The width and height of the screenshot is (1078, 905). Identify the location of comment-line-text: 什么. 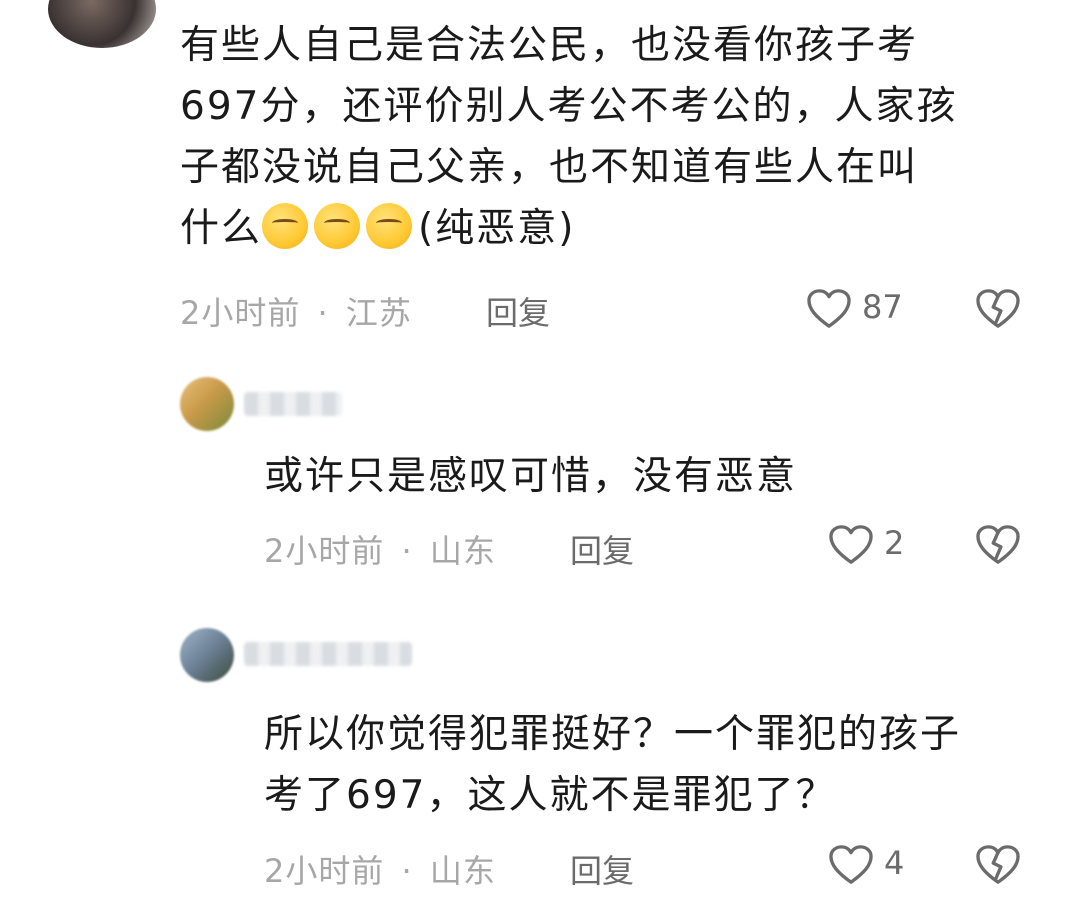
(221, 228).